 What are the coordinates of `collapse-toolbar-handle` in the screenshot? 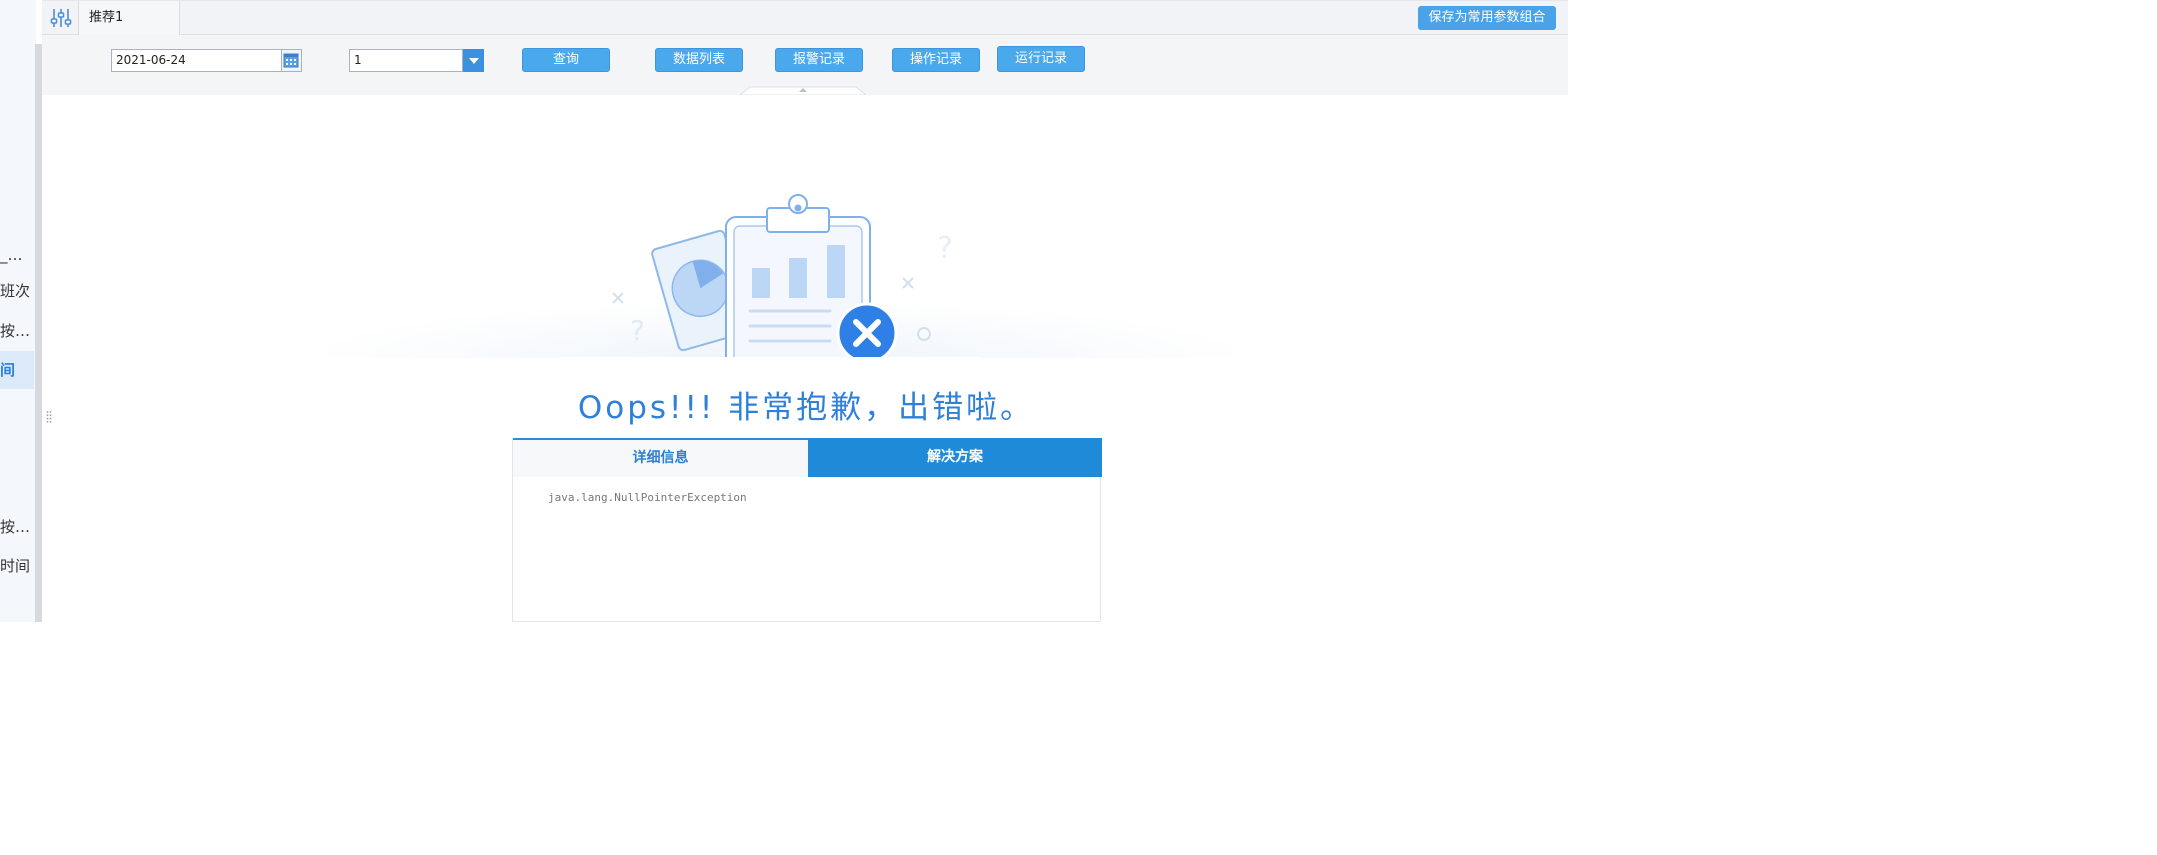 It's located at (803, 90).